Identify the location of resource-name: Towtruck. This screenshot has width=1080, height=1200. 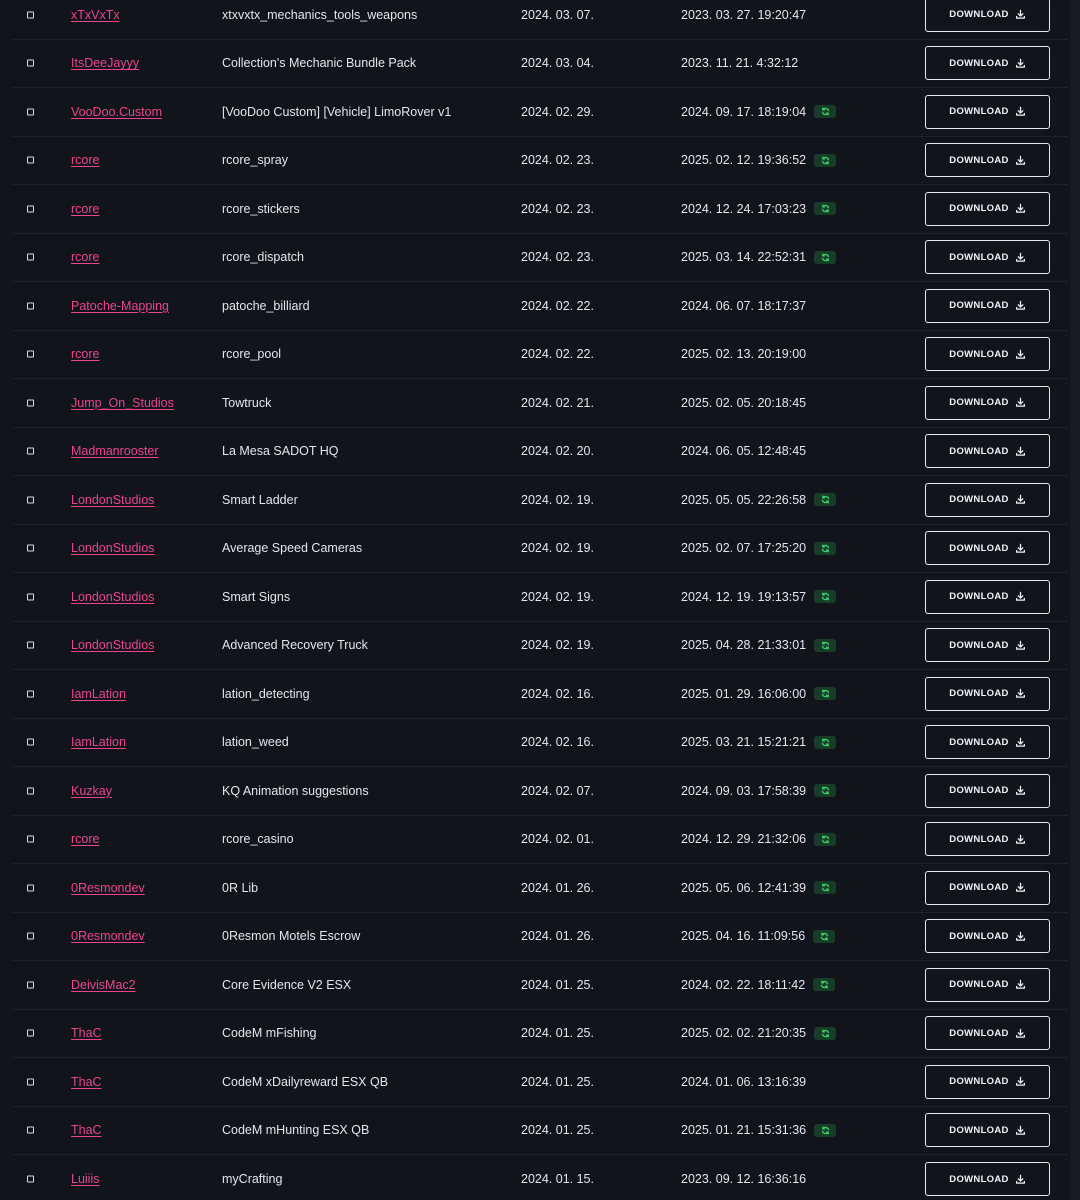
(247, 402).